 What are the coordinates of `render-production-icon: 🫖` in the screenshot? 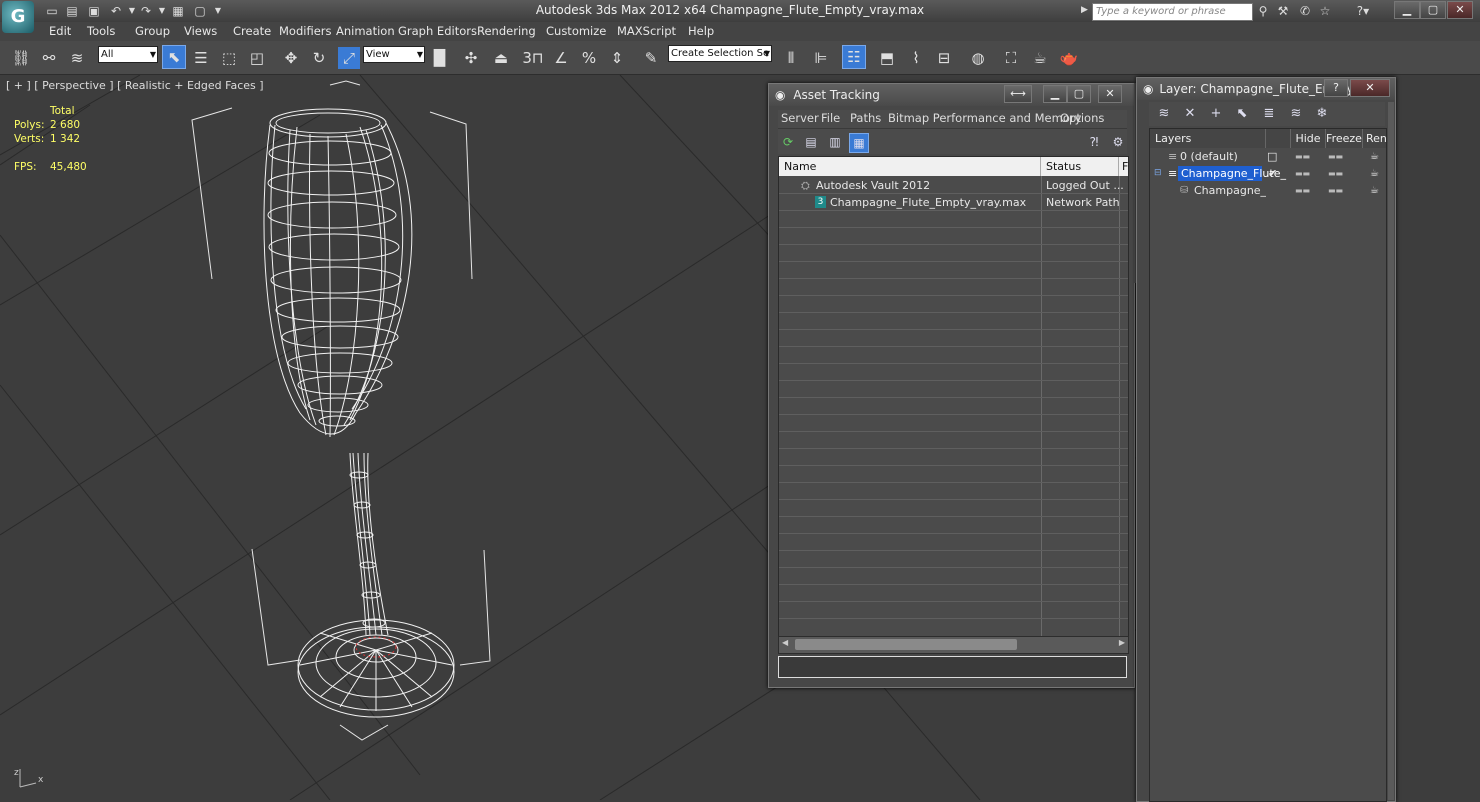 It's located at (1069, 58).